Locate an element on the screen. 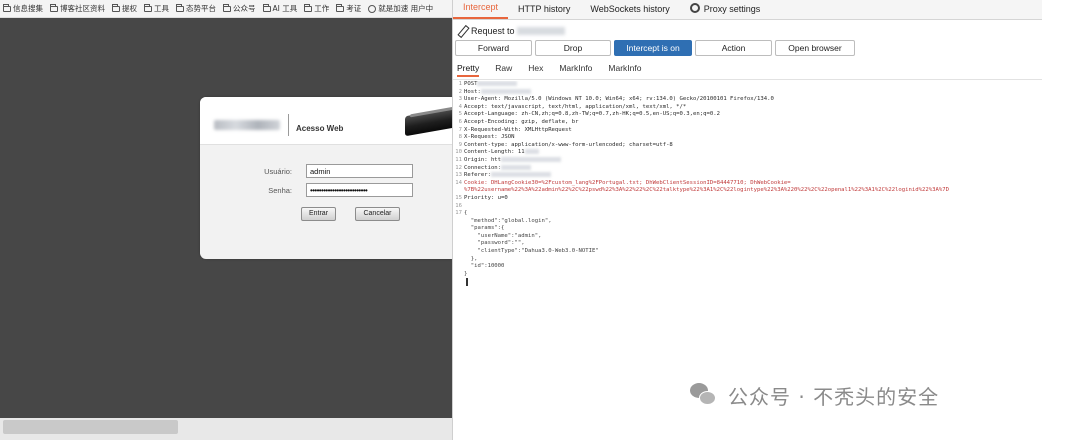  bookmark-item: 工作 is located at coordinates (316, 8).